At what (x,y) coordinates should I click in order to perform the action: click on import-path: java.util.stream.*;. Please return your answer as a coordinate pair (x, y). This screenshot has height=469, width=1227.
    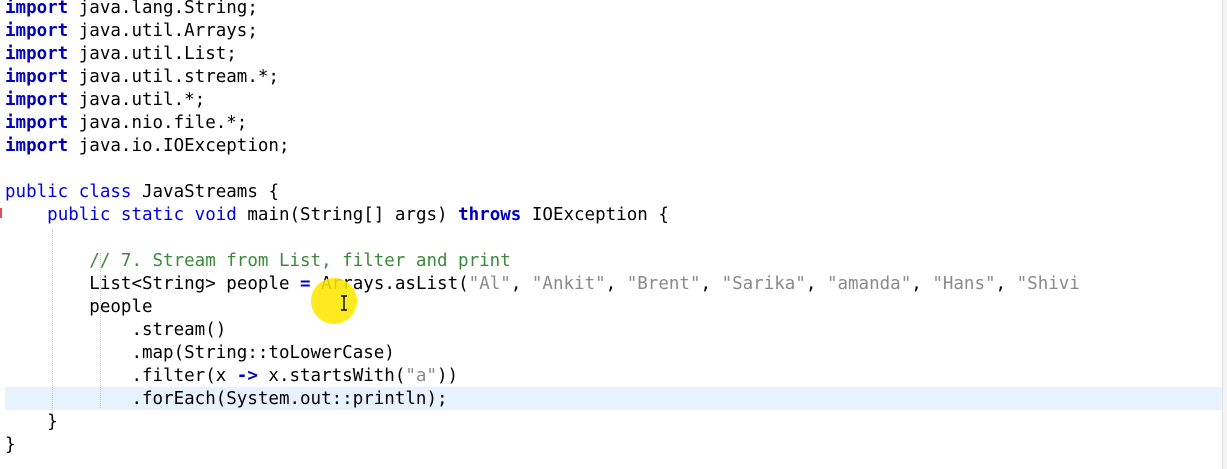
    Looking at the image, I should click on (178, 77).